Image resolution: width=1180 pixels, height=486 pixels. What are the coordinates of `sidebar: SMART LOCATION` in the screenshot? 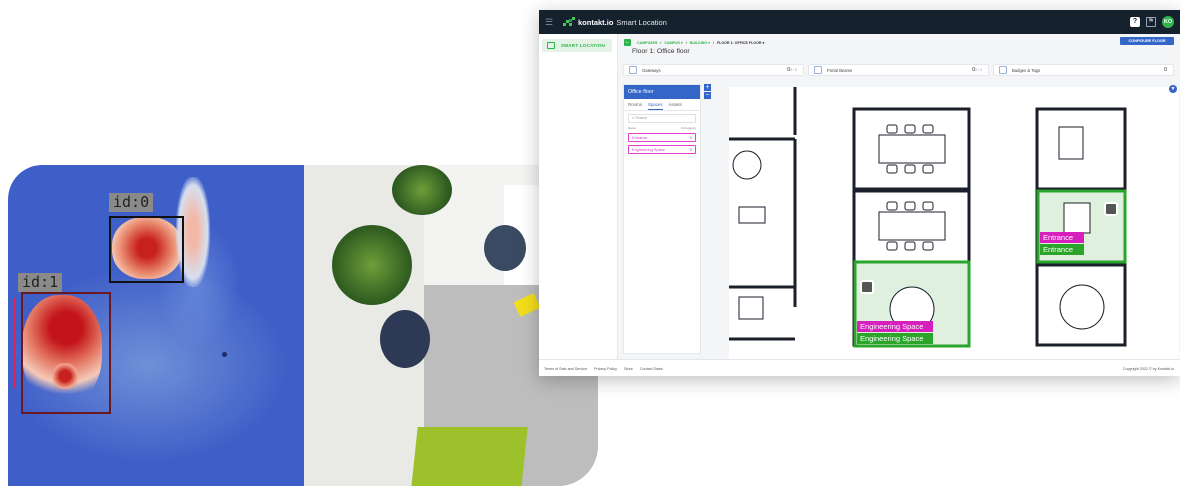 It's located at (578, 196).